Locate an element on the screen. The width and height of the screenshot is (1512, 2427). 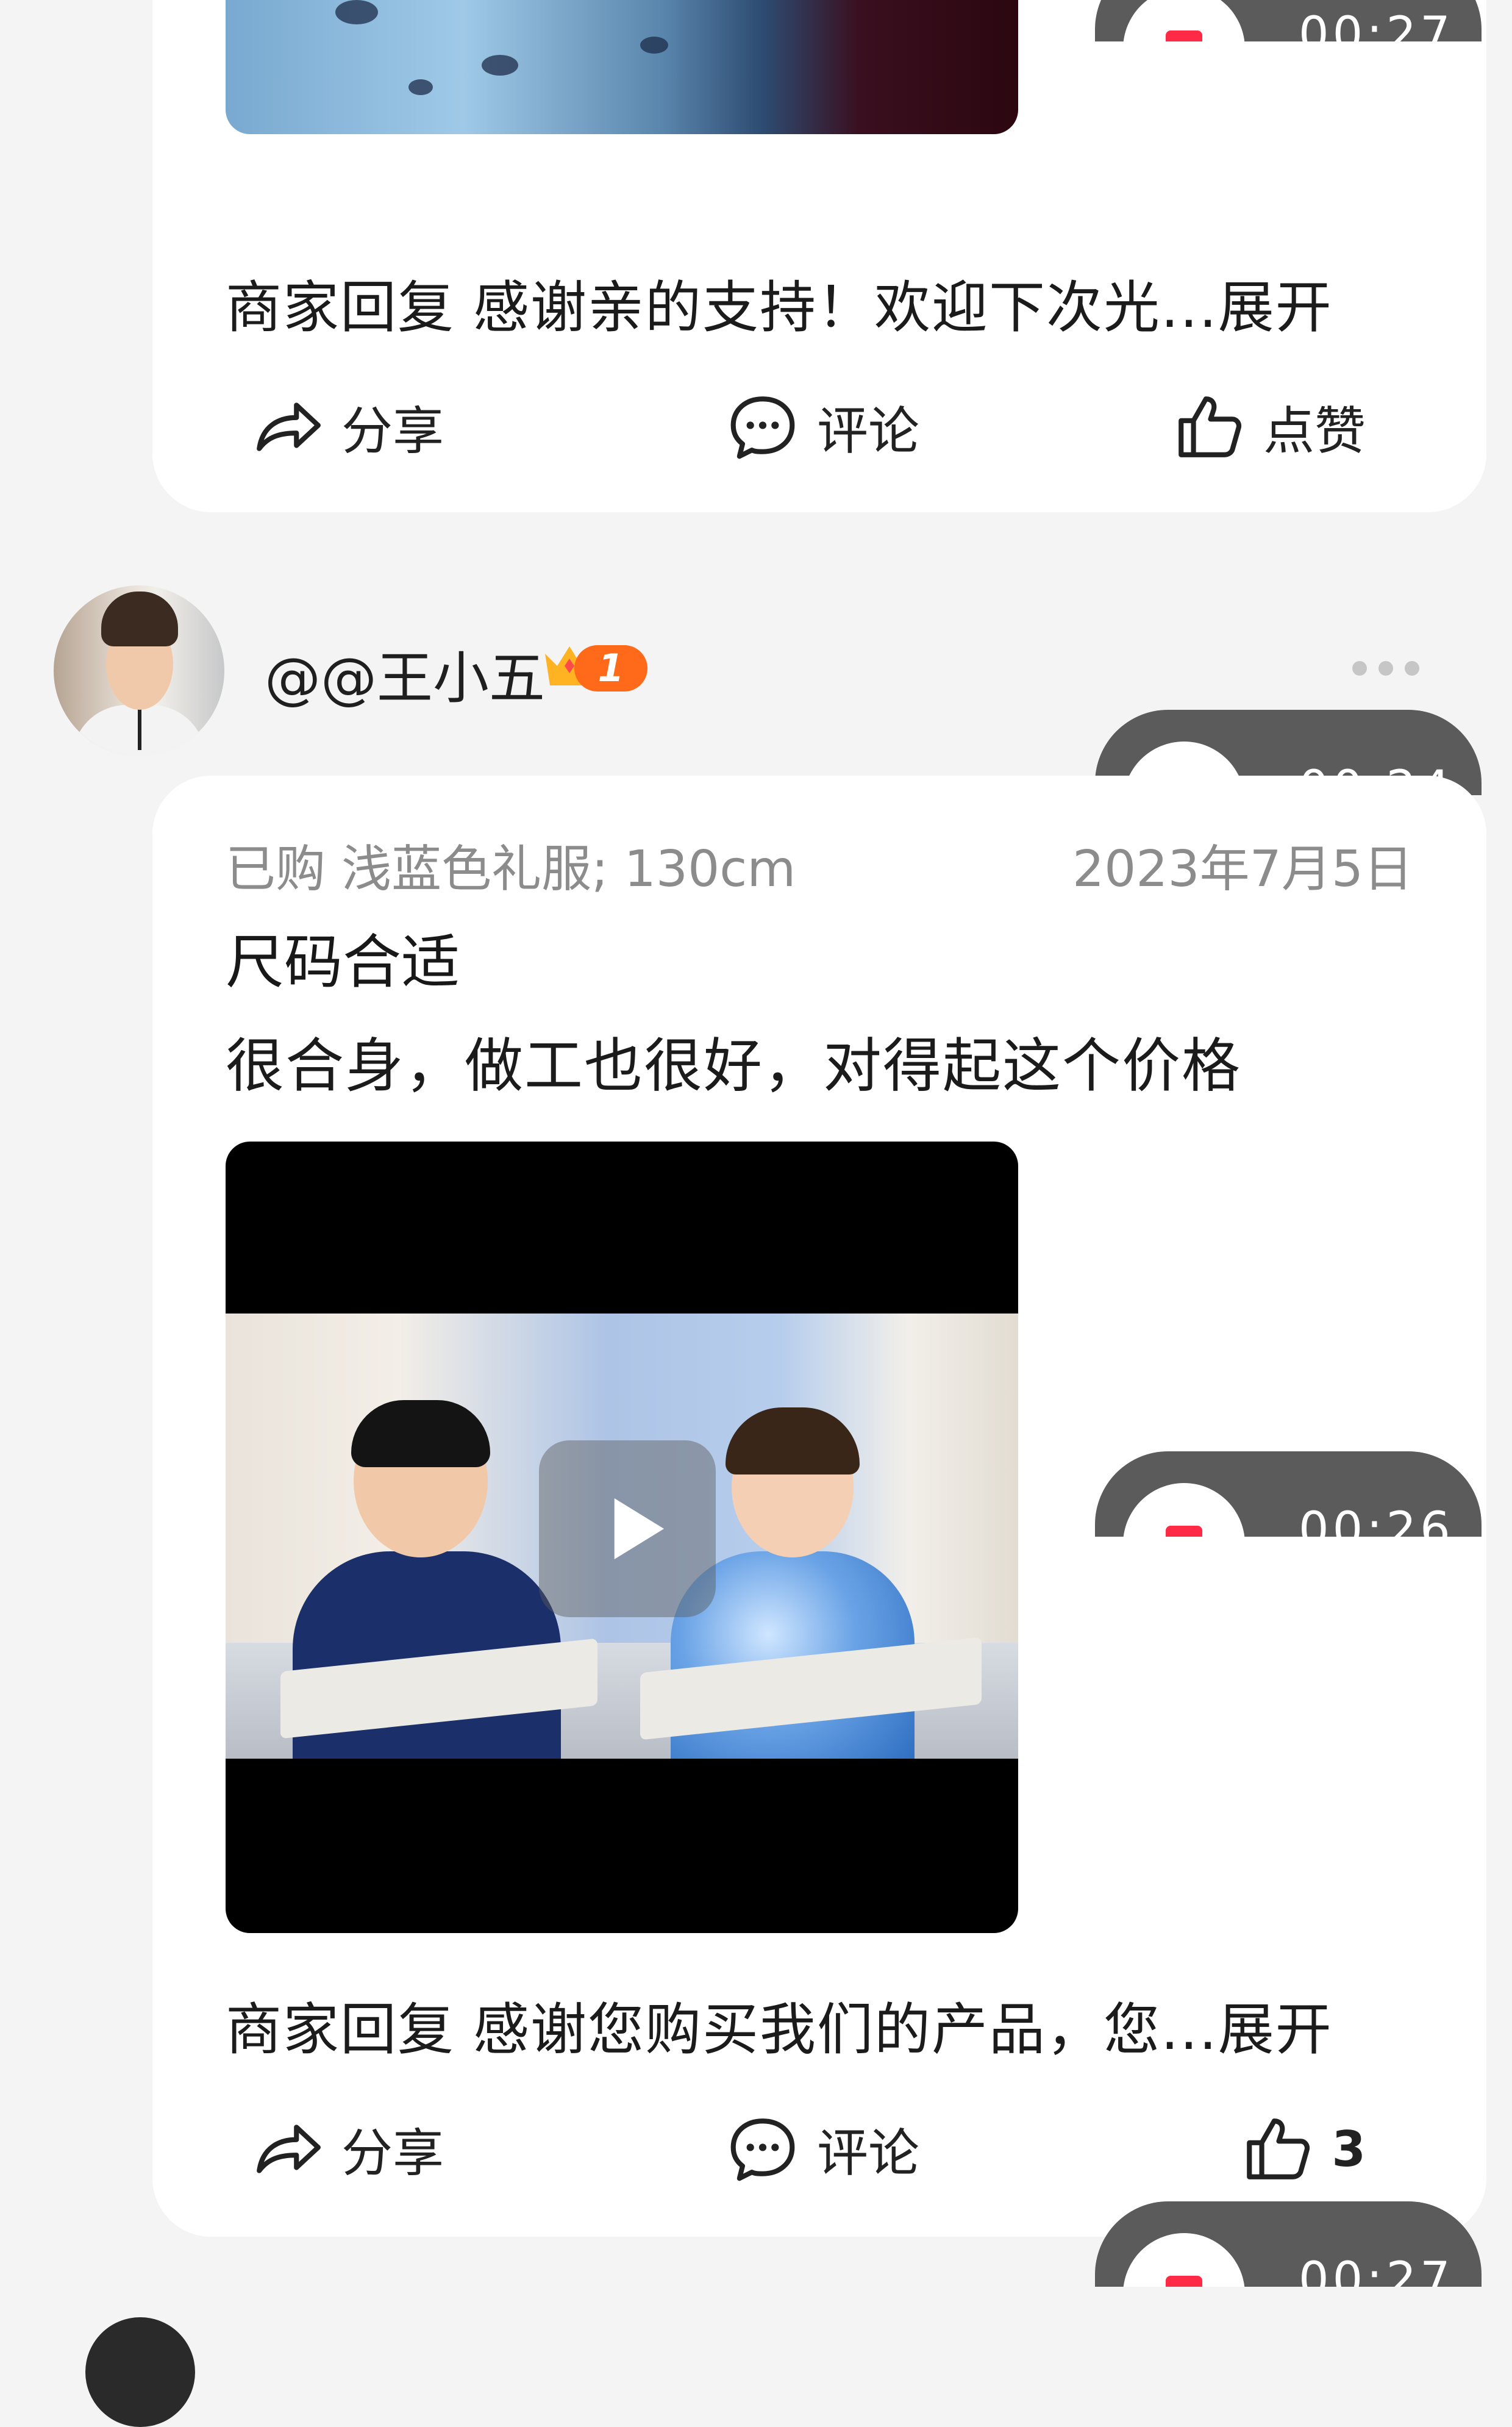
like-button: 点赞 is located at coordinates (1269, 426).